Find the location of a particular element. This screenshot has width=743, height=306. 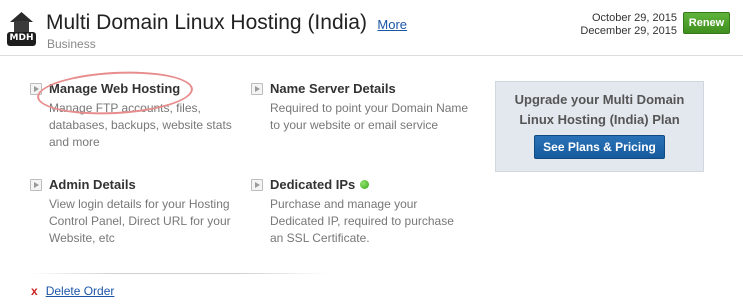

manage-web-hosting-link: Manage Web Hosting is located at coordinates (130, 88).